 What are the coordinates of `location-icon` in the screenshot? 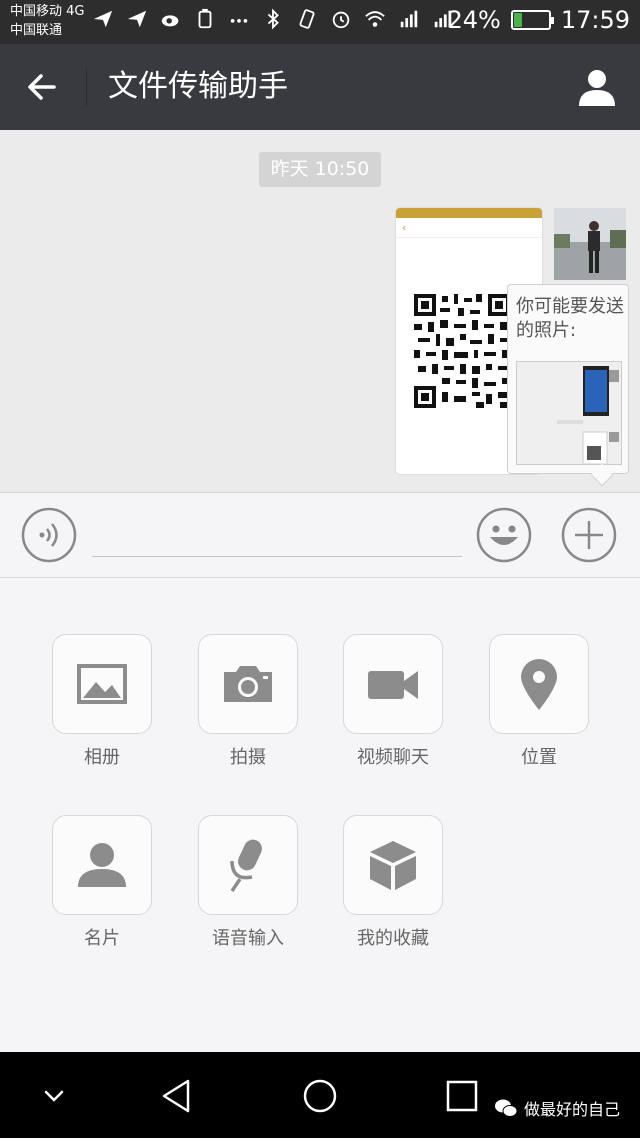 It's located at (539, 684).